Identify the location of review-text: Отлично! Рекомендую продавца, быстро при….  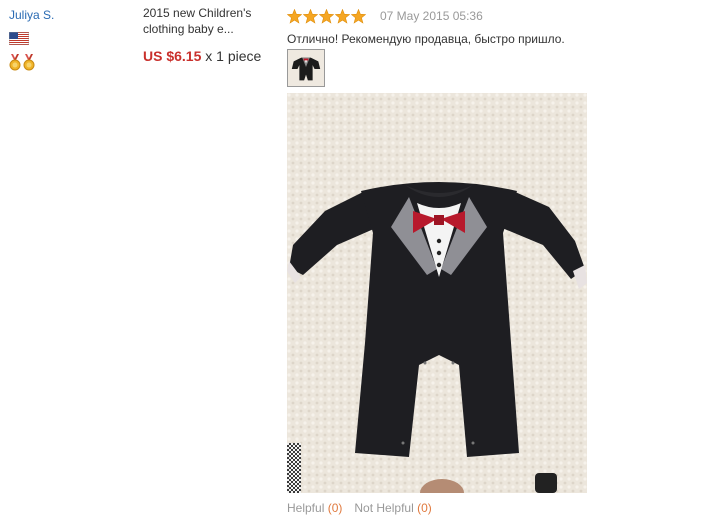
(426, 39).